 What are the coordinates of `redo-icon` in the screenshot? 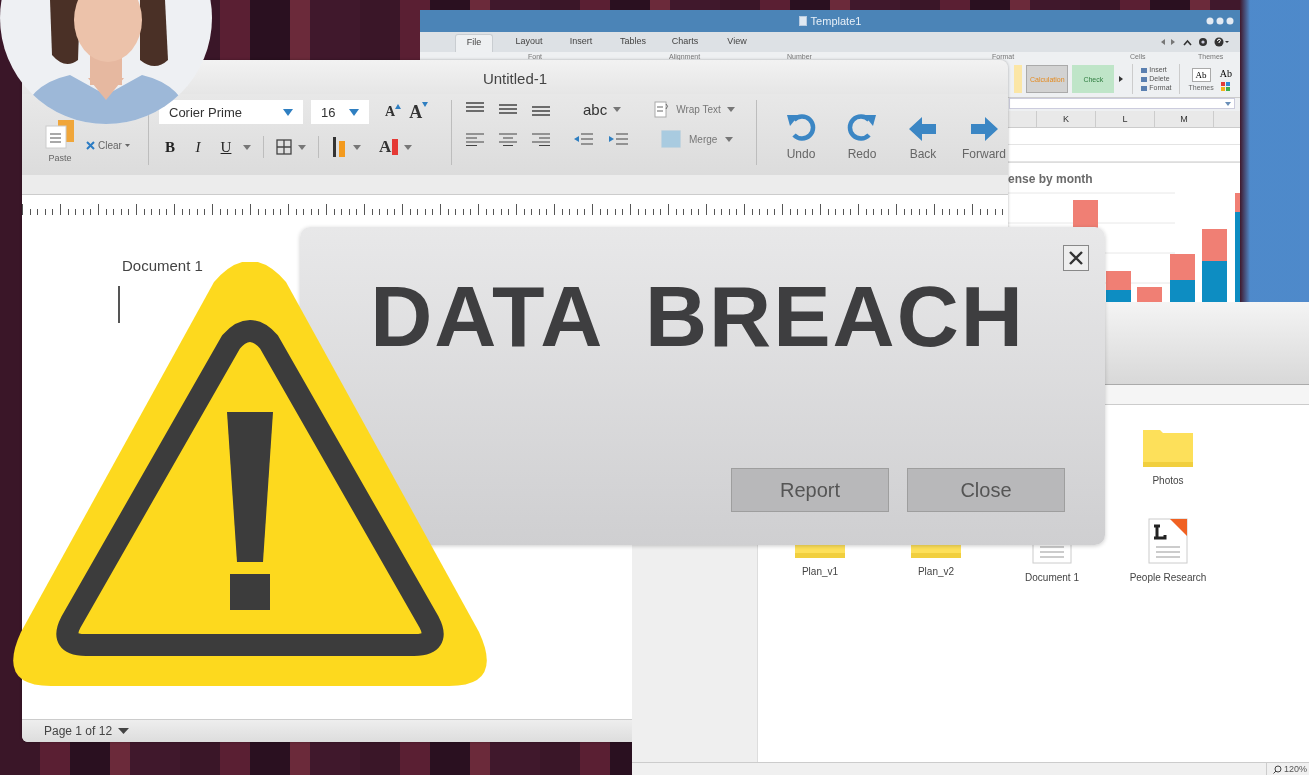 It's located at (862, 126).